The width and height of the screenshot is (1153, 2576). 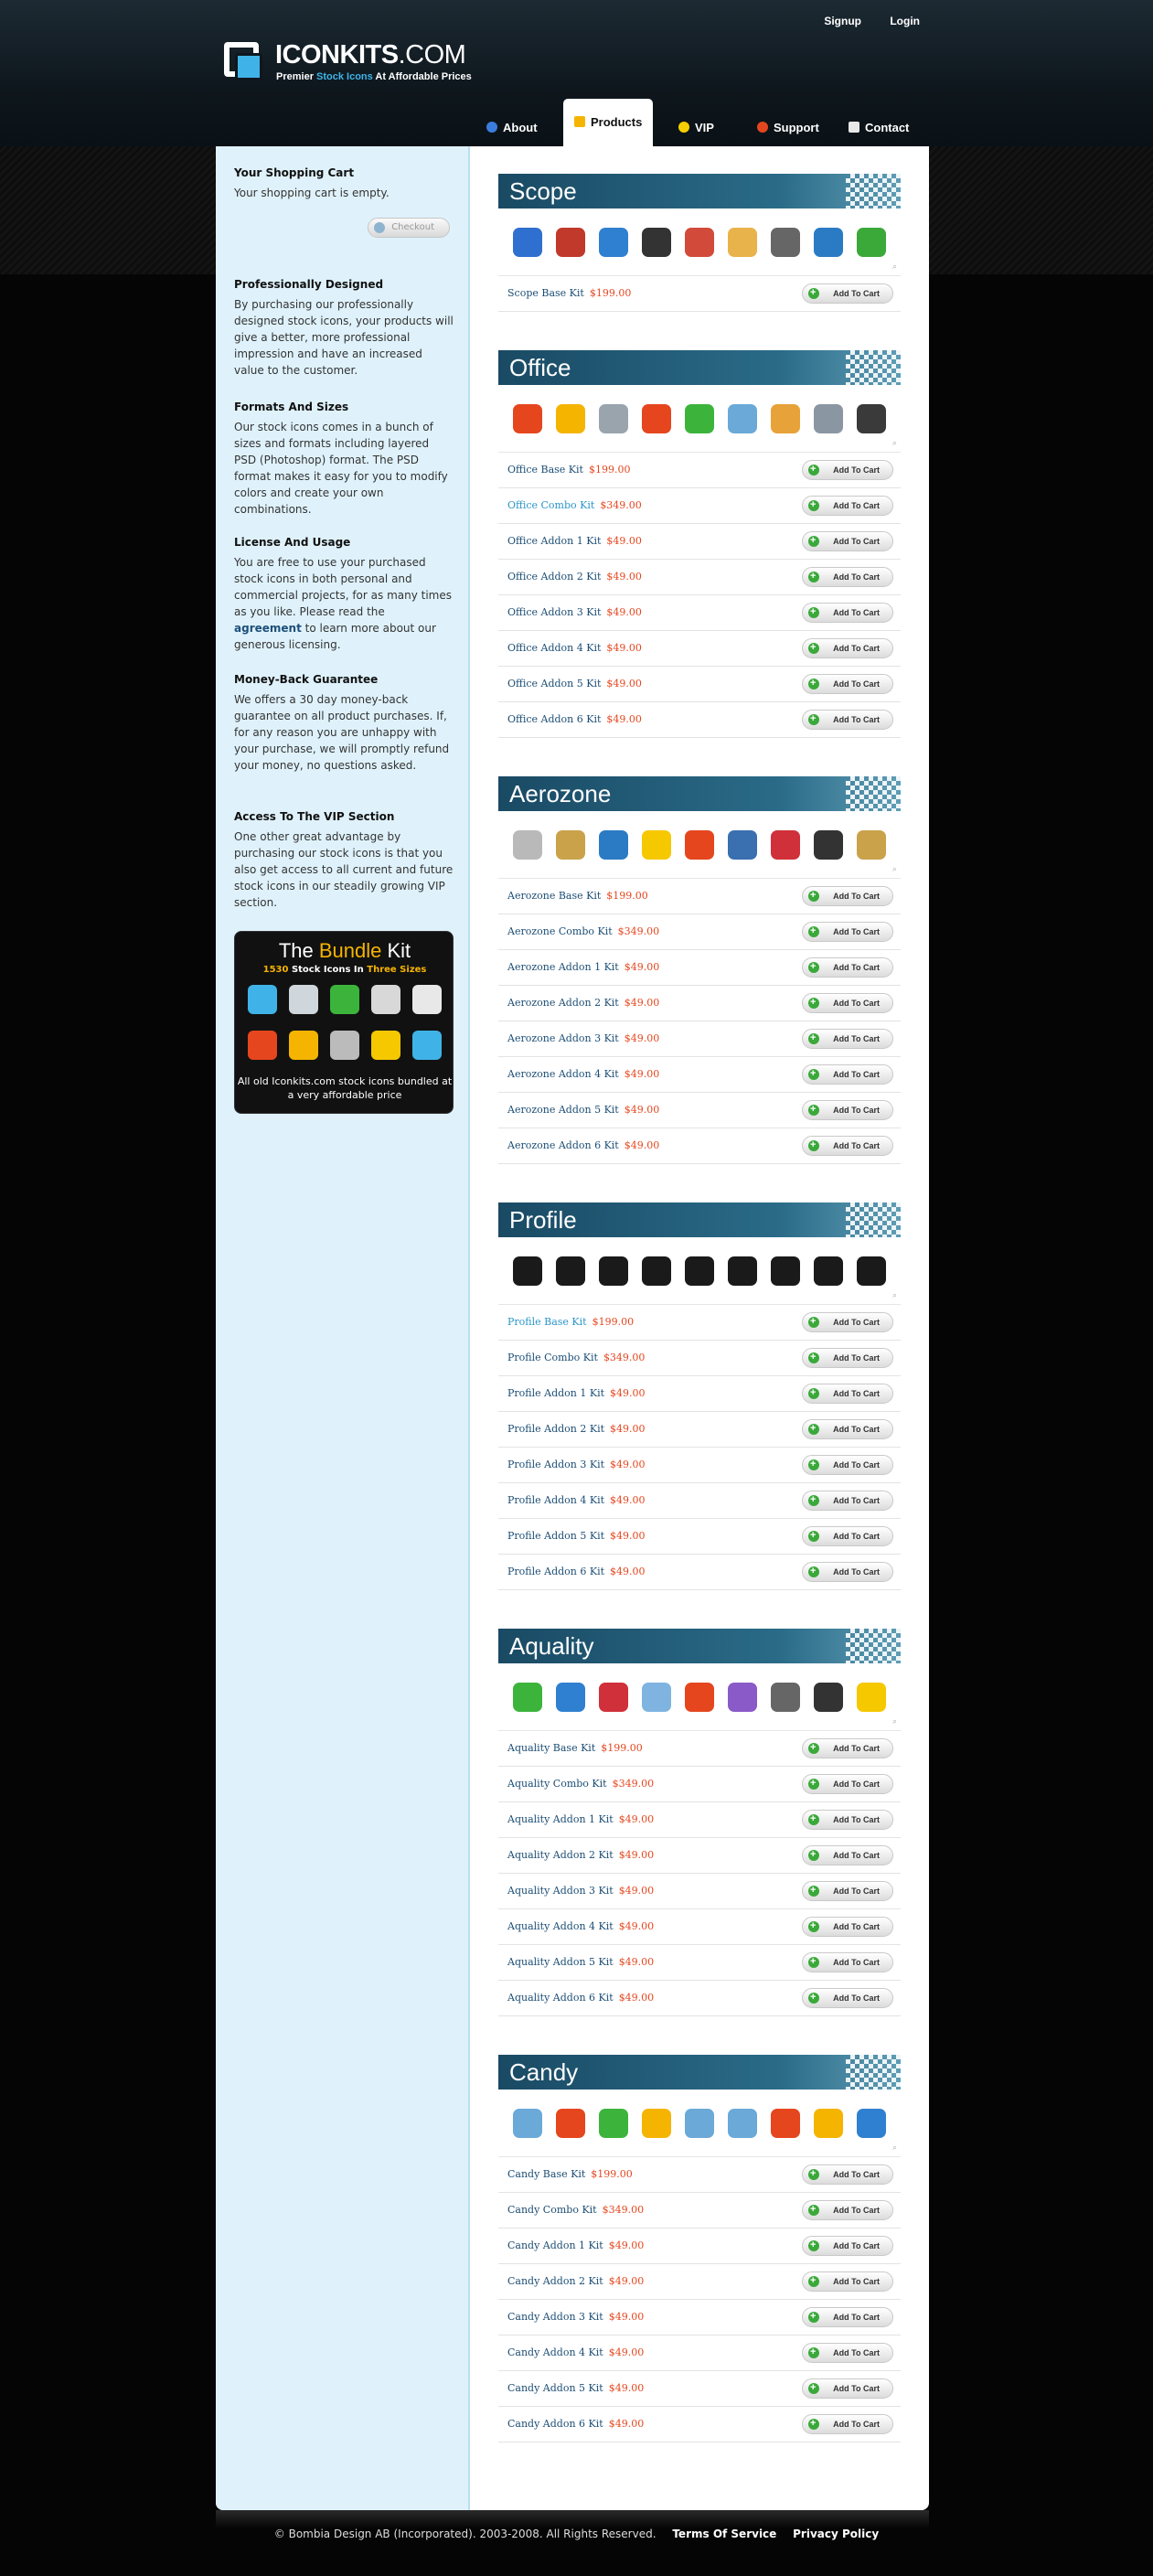 What do you see at coordinates (583, 1003) in the screenshot?
I see `kit-name-link: Aerozone Addon 2 Kit $49.00` at bounding box center [583, 1003].